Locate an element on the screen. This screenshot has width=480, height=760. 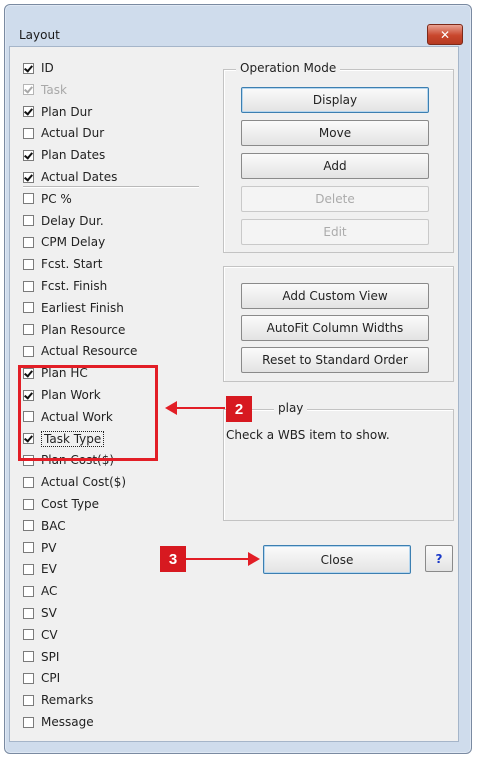
annotation-arrow-3-line is located at coordinates (218, 559).